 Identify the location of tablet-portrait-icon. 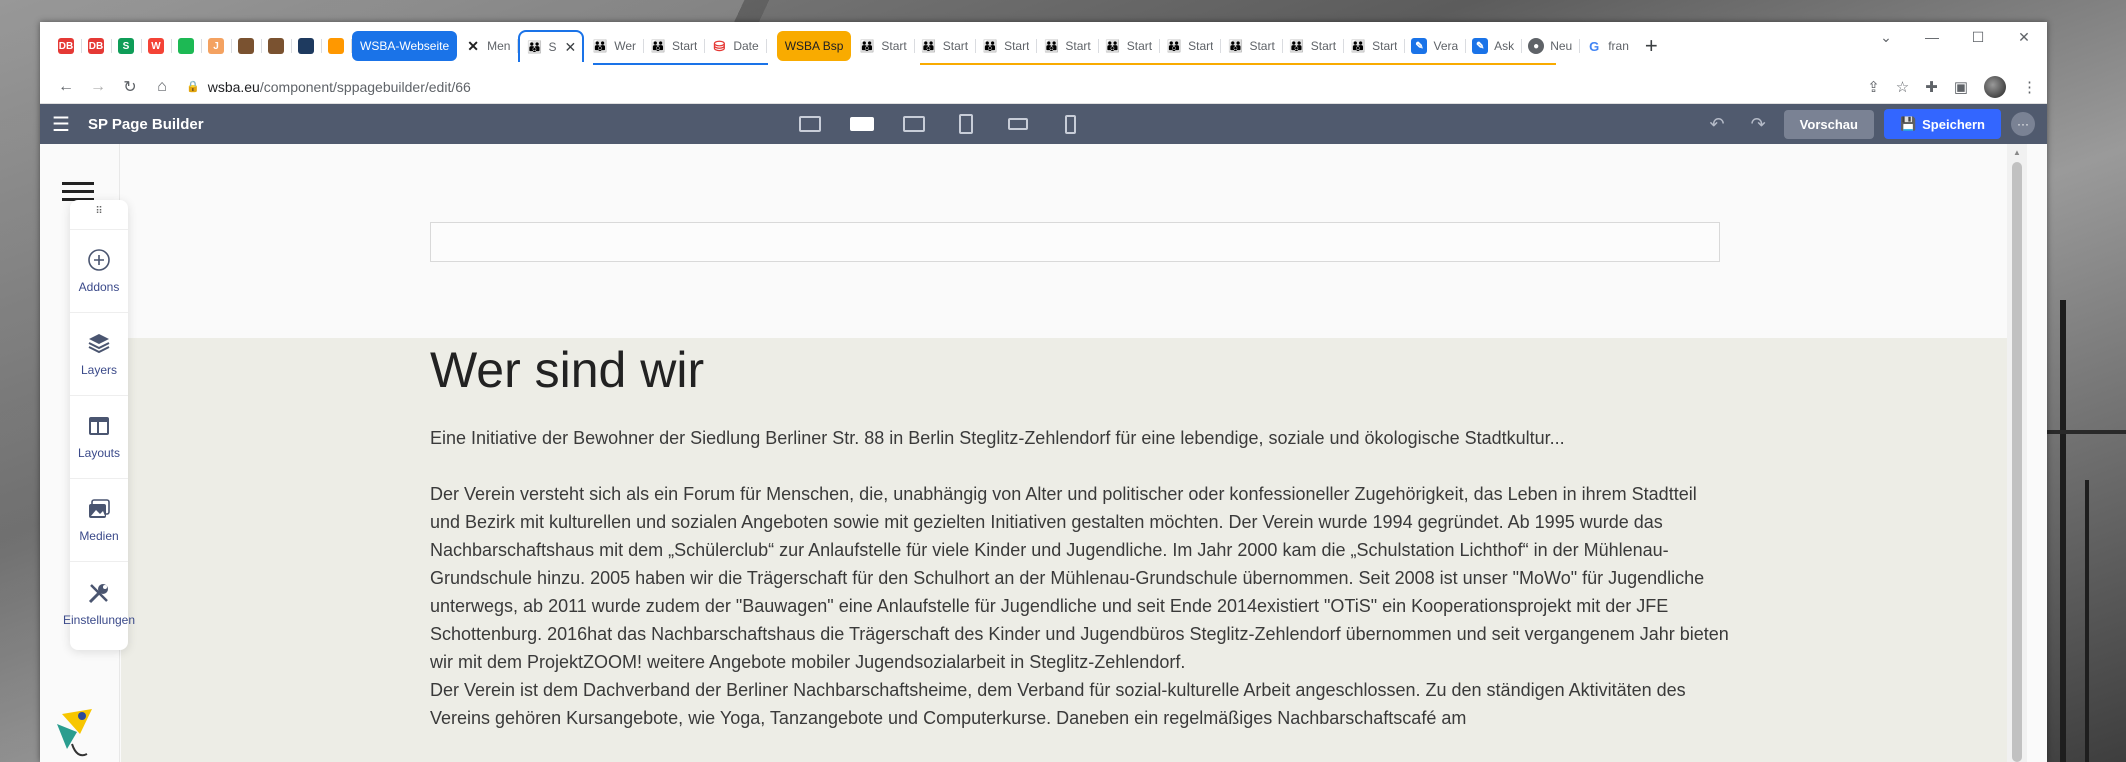
(966, 124).